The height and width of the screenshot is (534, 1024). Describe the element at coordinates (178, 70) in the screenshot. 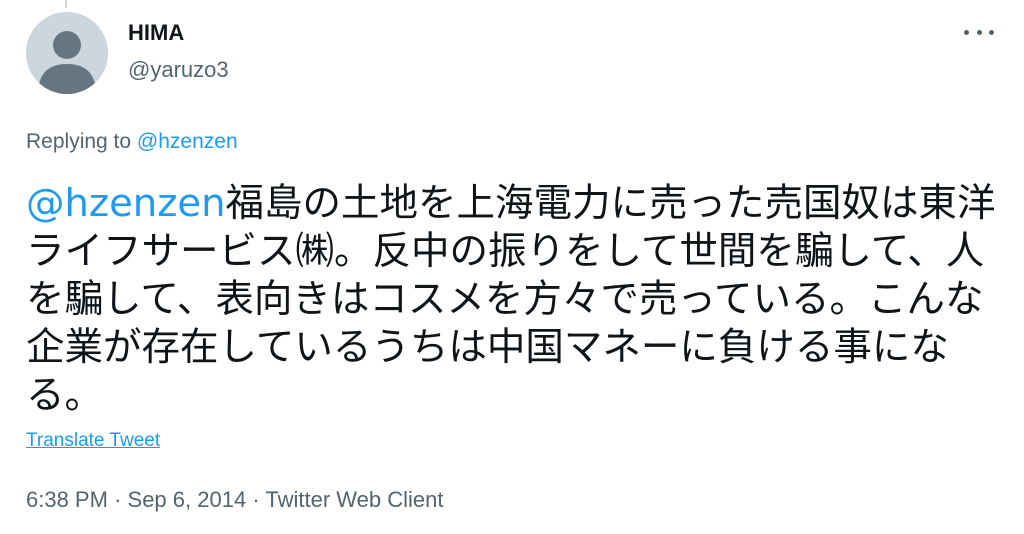

I see `user-handle: @yaruzo3` at that location.